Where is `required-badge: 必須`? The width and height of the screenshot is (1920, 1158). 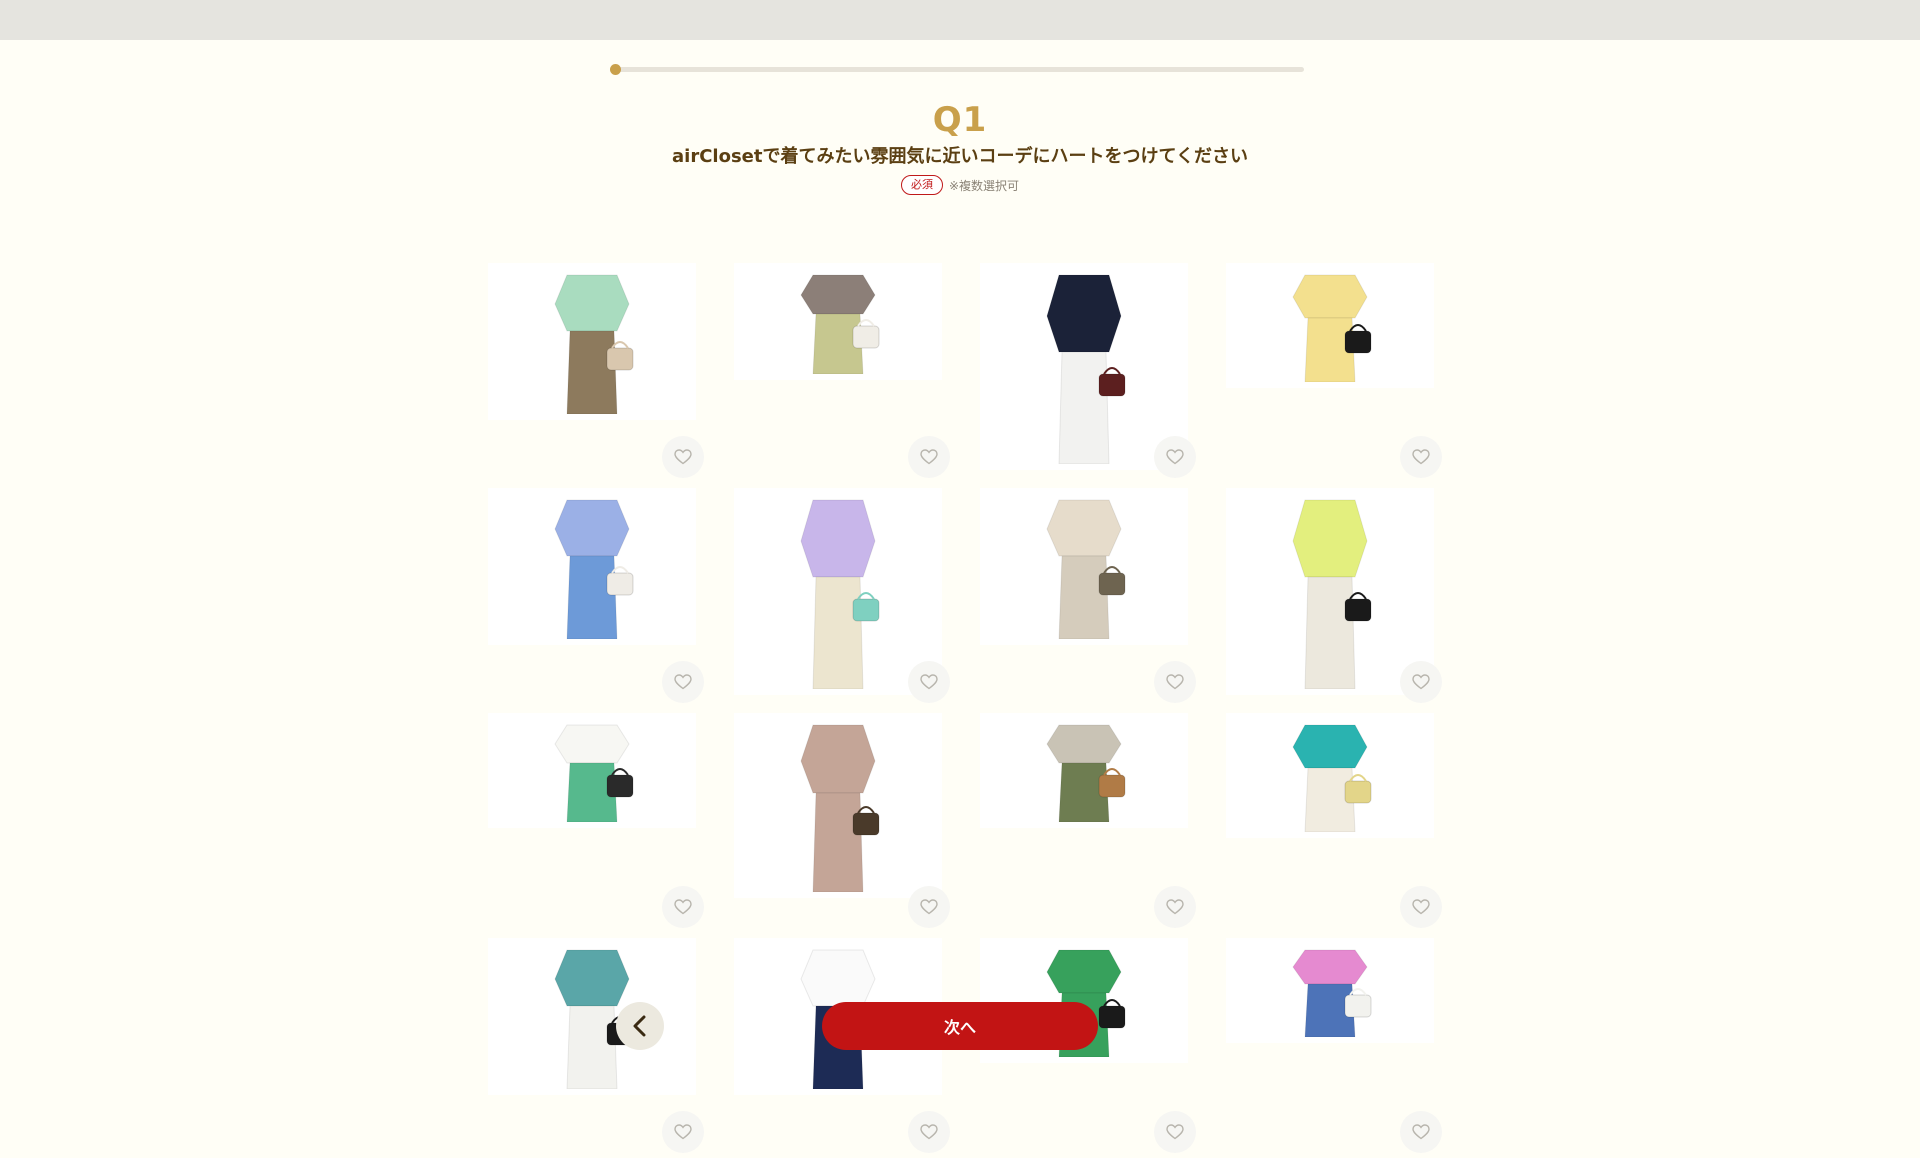 required-badge: 必須 is located at coordinates (921, 185).